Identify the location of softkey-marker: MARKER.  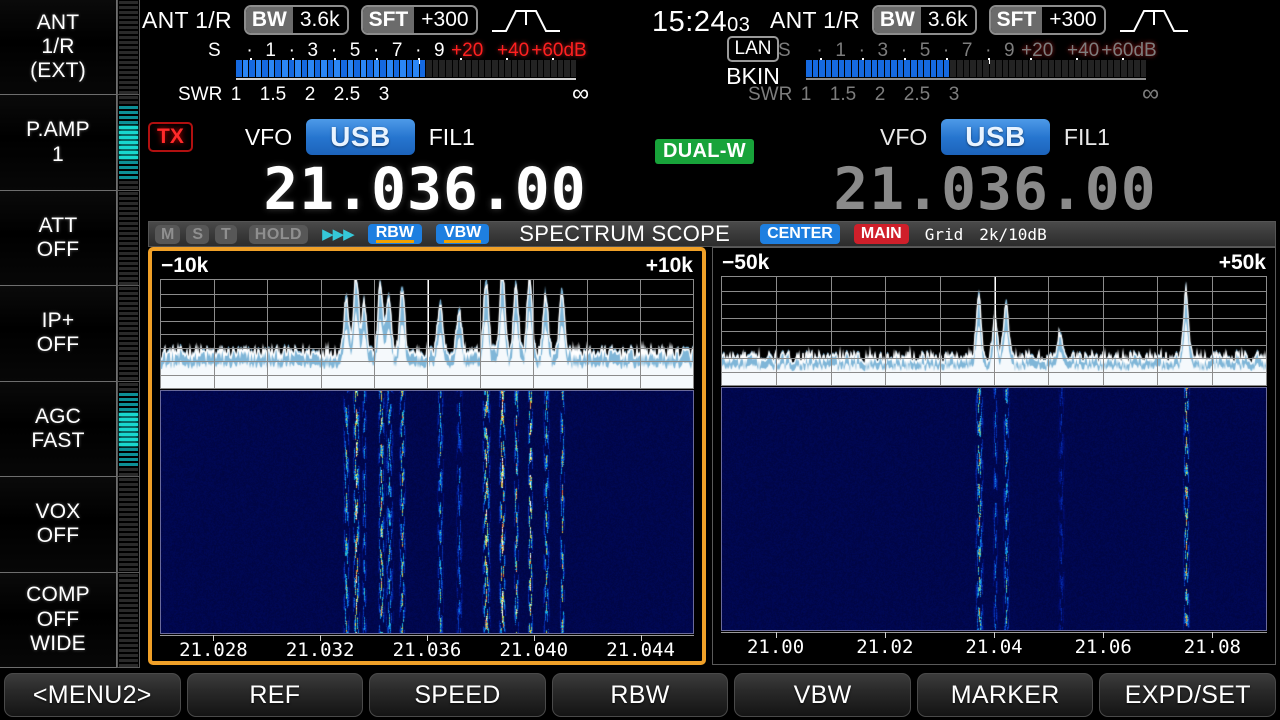
(1005, 695).